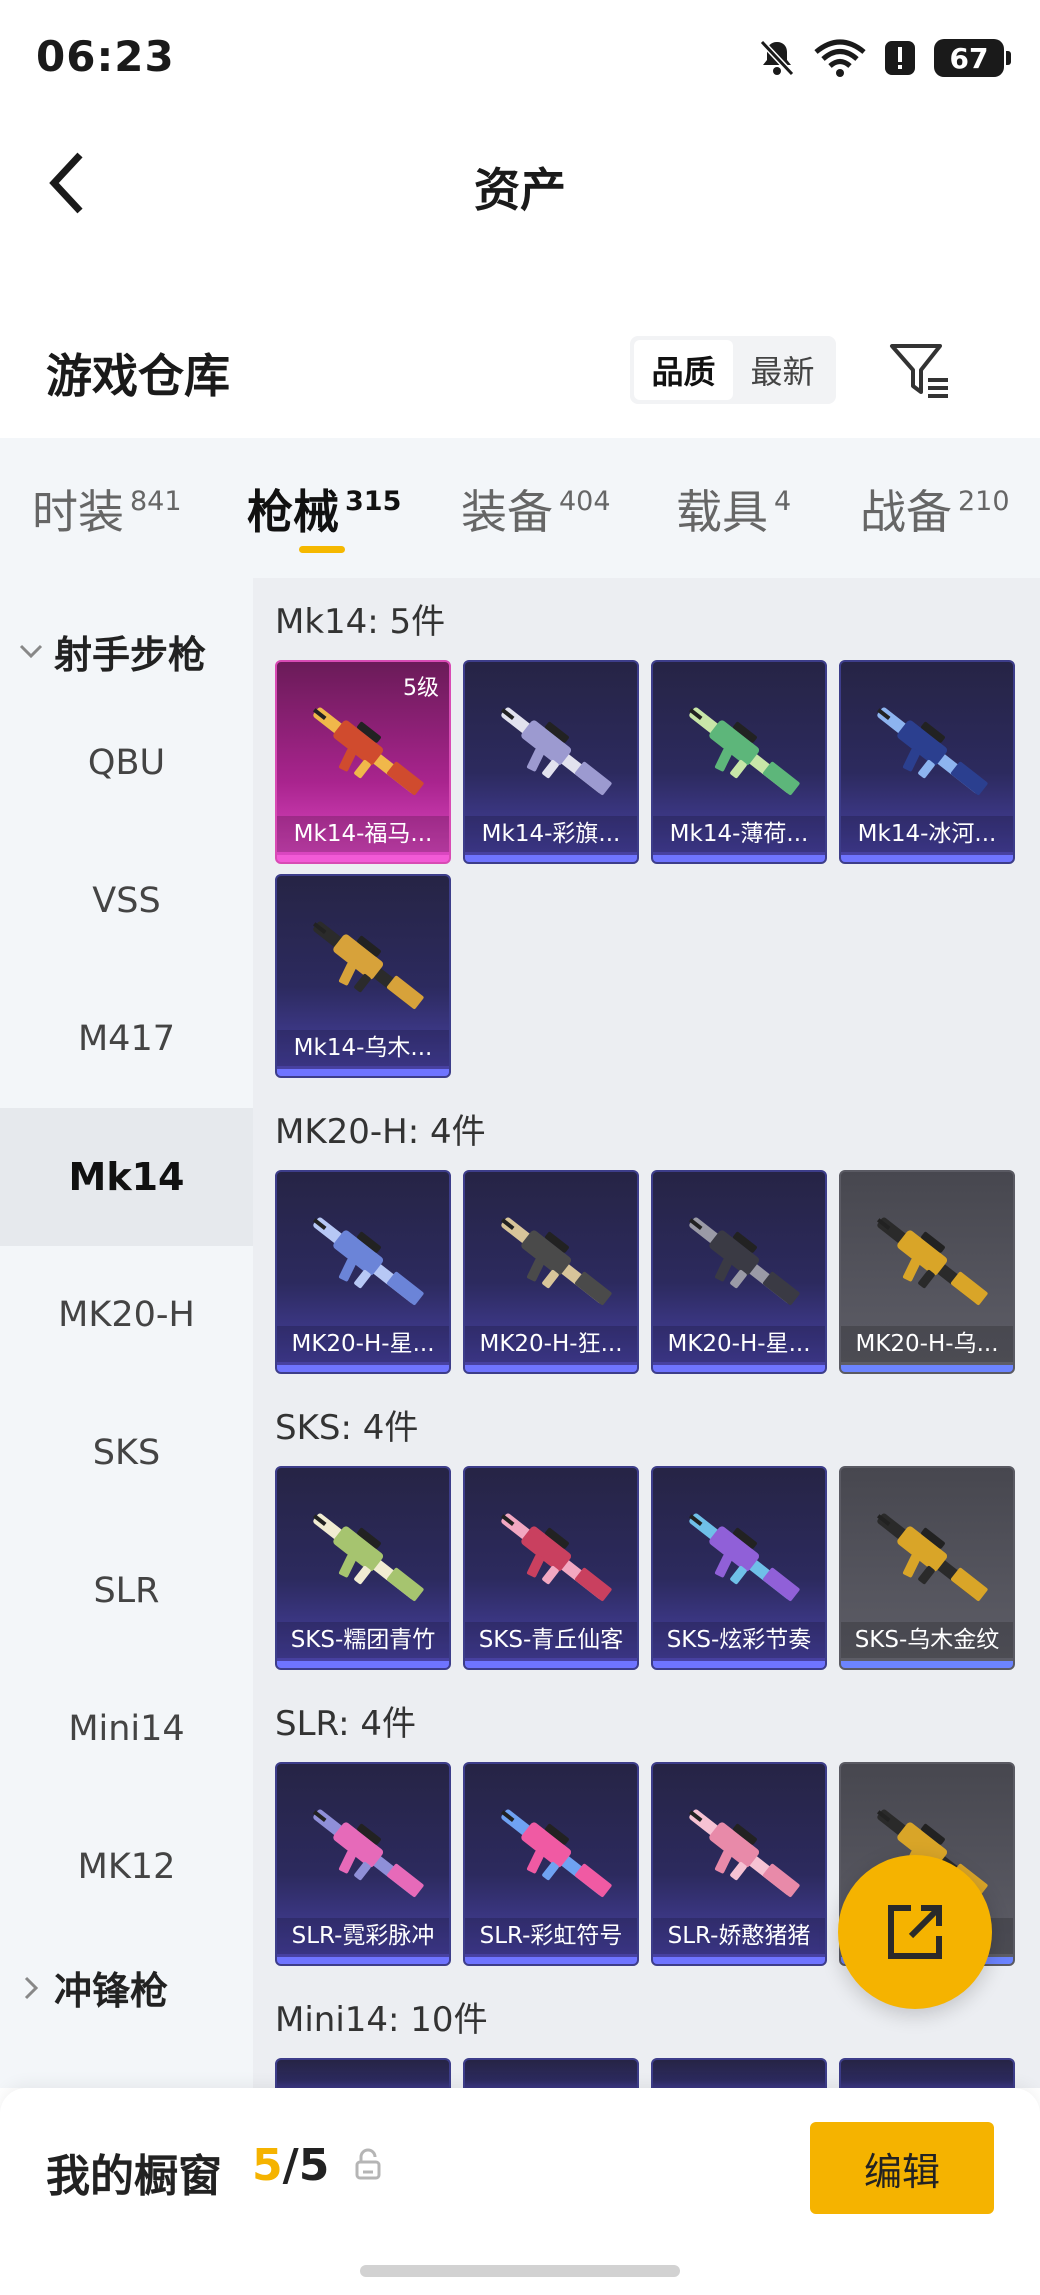 The height and width of the screenshot is (2295, 1040). Describe the element at coordinates (126, 1039) in the screenshot. I see `sidebar-item-m417: M417` at that location.